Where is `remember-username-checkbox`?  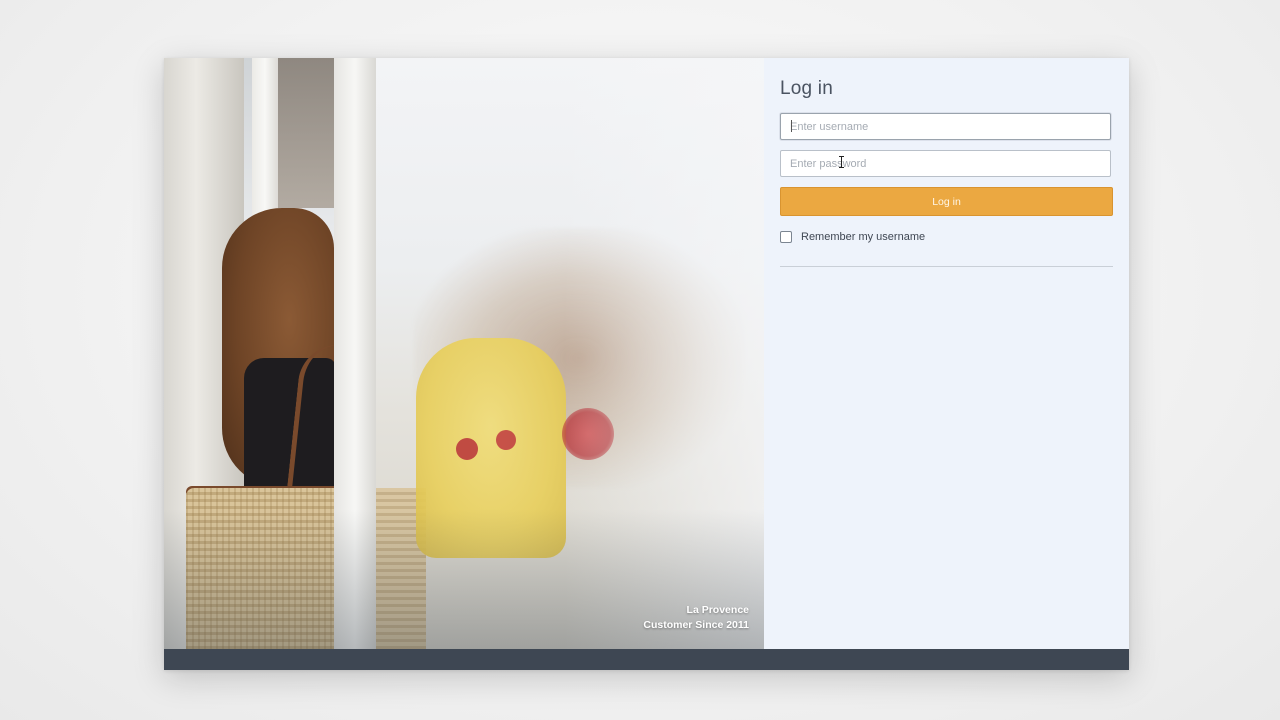 remember-username-checkbox is located at coordinates (786, 237).